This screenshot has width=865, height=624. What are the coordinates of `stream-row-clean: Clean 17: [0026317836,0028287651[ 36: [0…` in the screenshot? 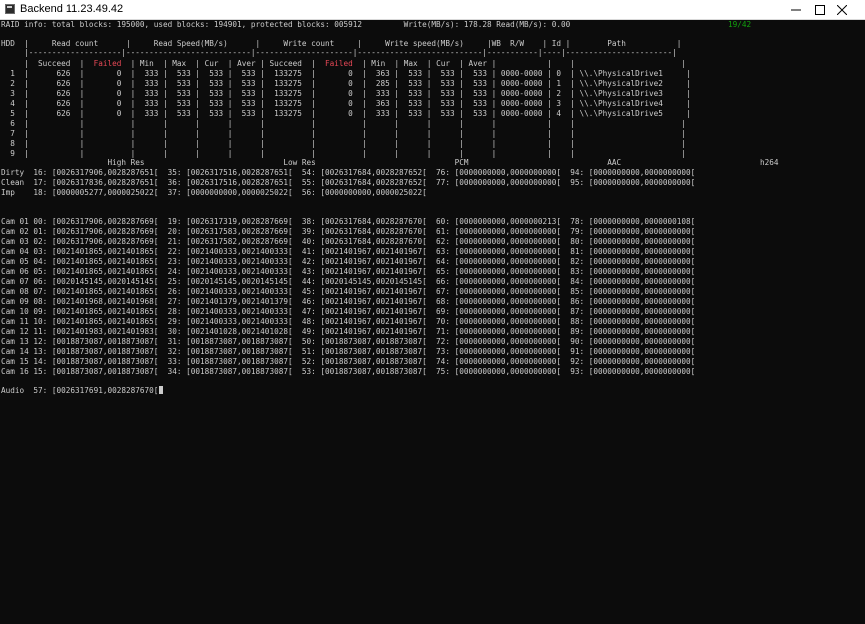 It's located at (348, 182).